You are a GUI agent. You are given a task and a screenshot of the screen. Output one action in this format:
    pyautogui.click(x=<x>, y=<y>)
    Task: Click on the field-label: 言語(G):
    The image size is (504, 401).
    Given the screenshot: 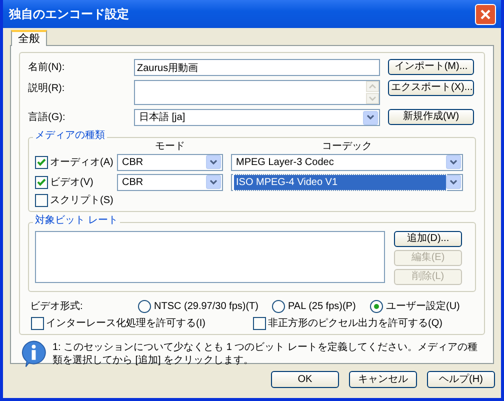 What is the action you would take?
    pyautogui.click(x=47, y=117)
    